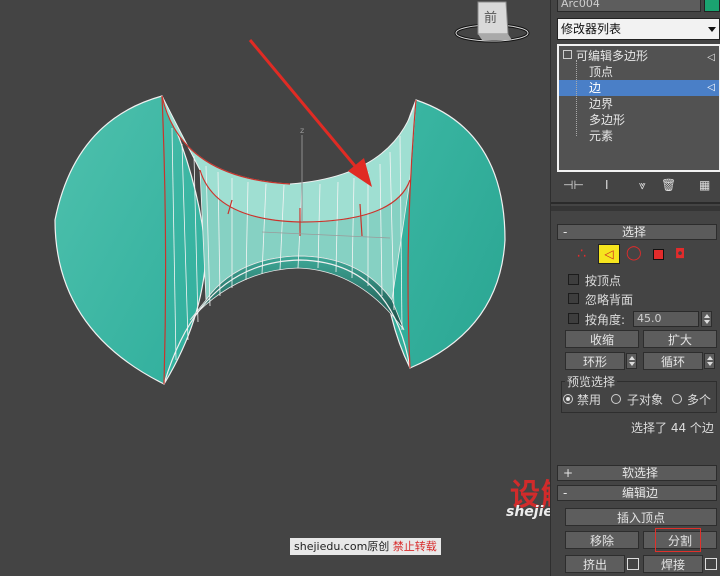 The image size is (720, 576). What do you see at coordinates (605, 320) in the screenshot?
I see `by-angle-label: 按角度:` at bounding box center [605, 320].